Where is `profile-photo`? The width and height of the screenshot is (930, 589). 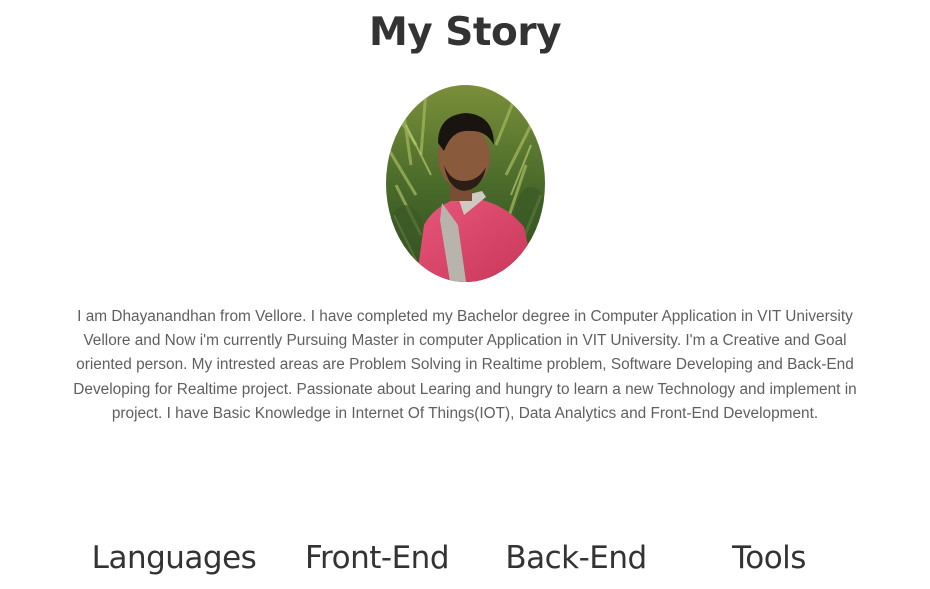 profile-photo is located at coordinates (465, 183).